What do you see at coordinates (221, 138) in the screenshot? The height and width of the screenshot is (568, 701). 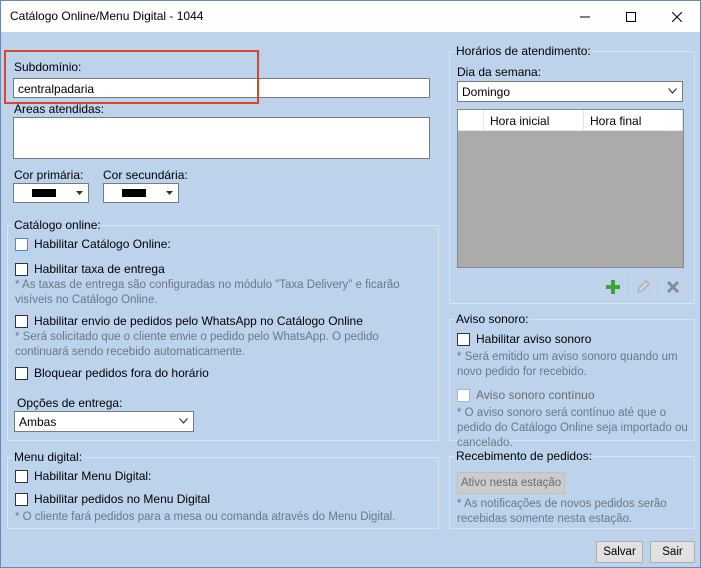 I see `areas-textarea` at bounding box center [221, 138].